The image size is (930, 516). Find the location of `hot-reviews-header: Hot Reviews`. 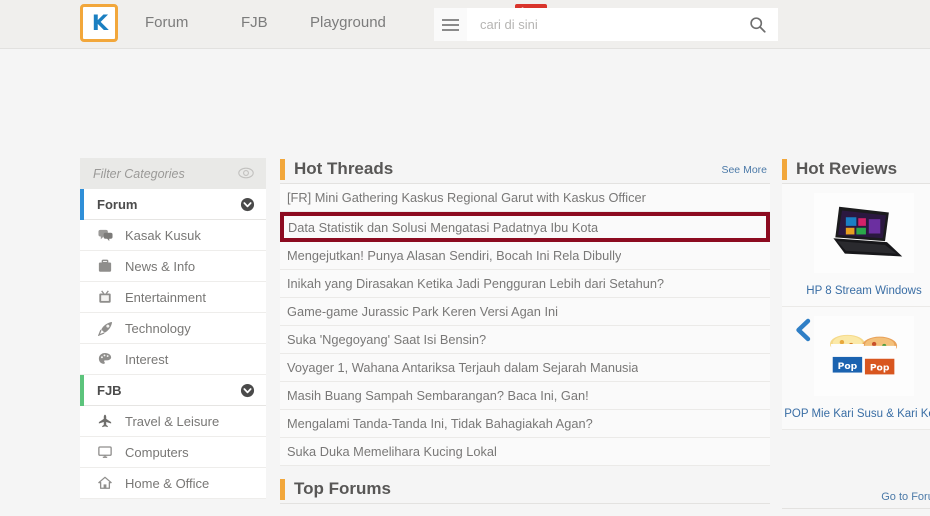

hot-reviews-header: Hot Reviews is located at coordinates (856, 169).